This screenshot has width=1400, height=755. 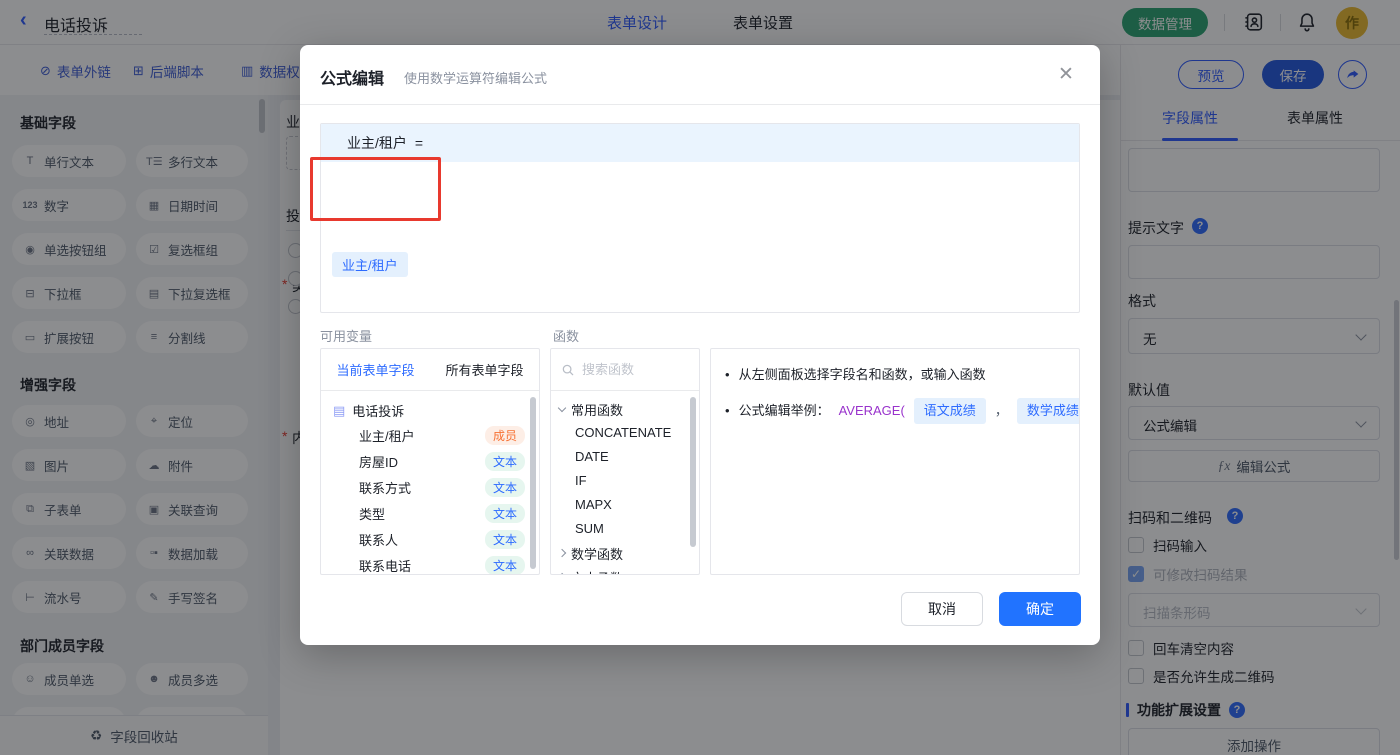 I want to click on variable-row: 联系方式 文本, so click(x=430, y=487).